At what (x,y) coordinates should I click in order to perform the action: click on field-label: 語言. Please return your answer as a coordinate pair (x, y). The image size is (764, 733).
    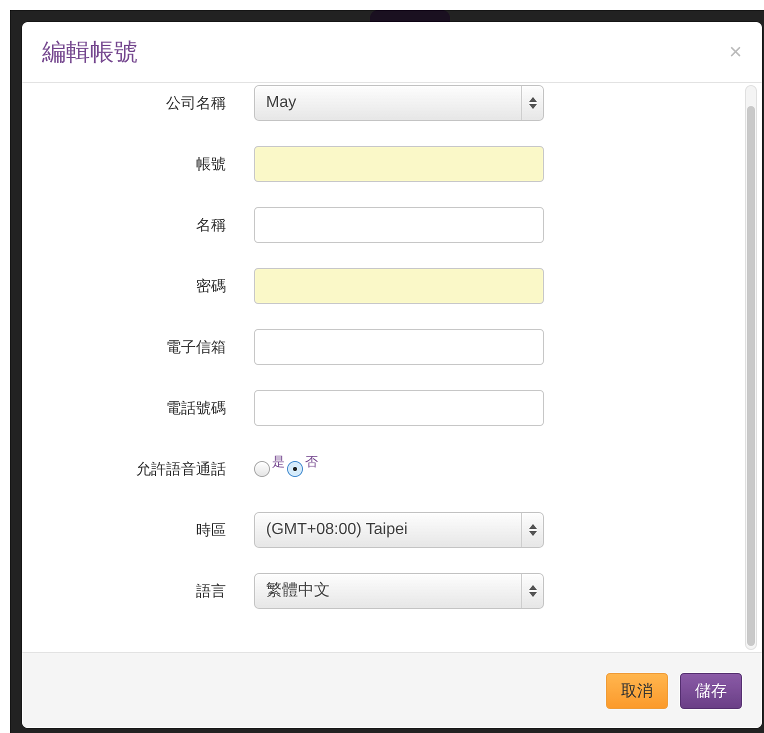
    Looking at the image, I should click on (210, 591).